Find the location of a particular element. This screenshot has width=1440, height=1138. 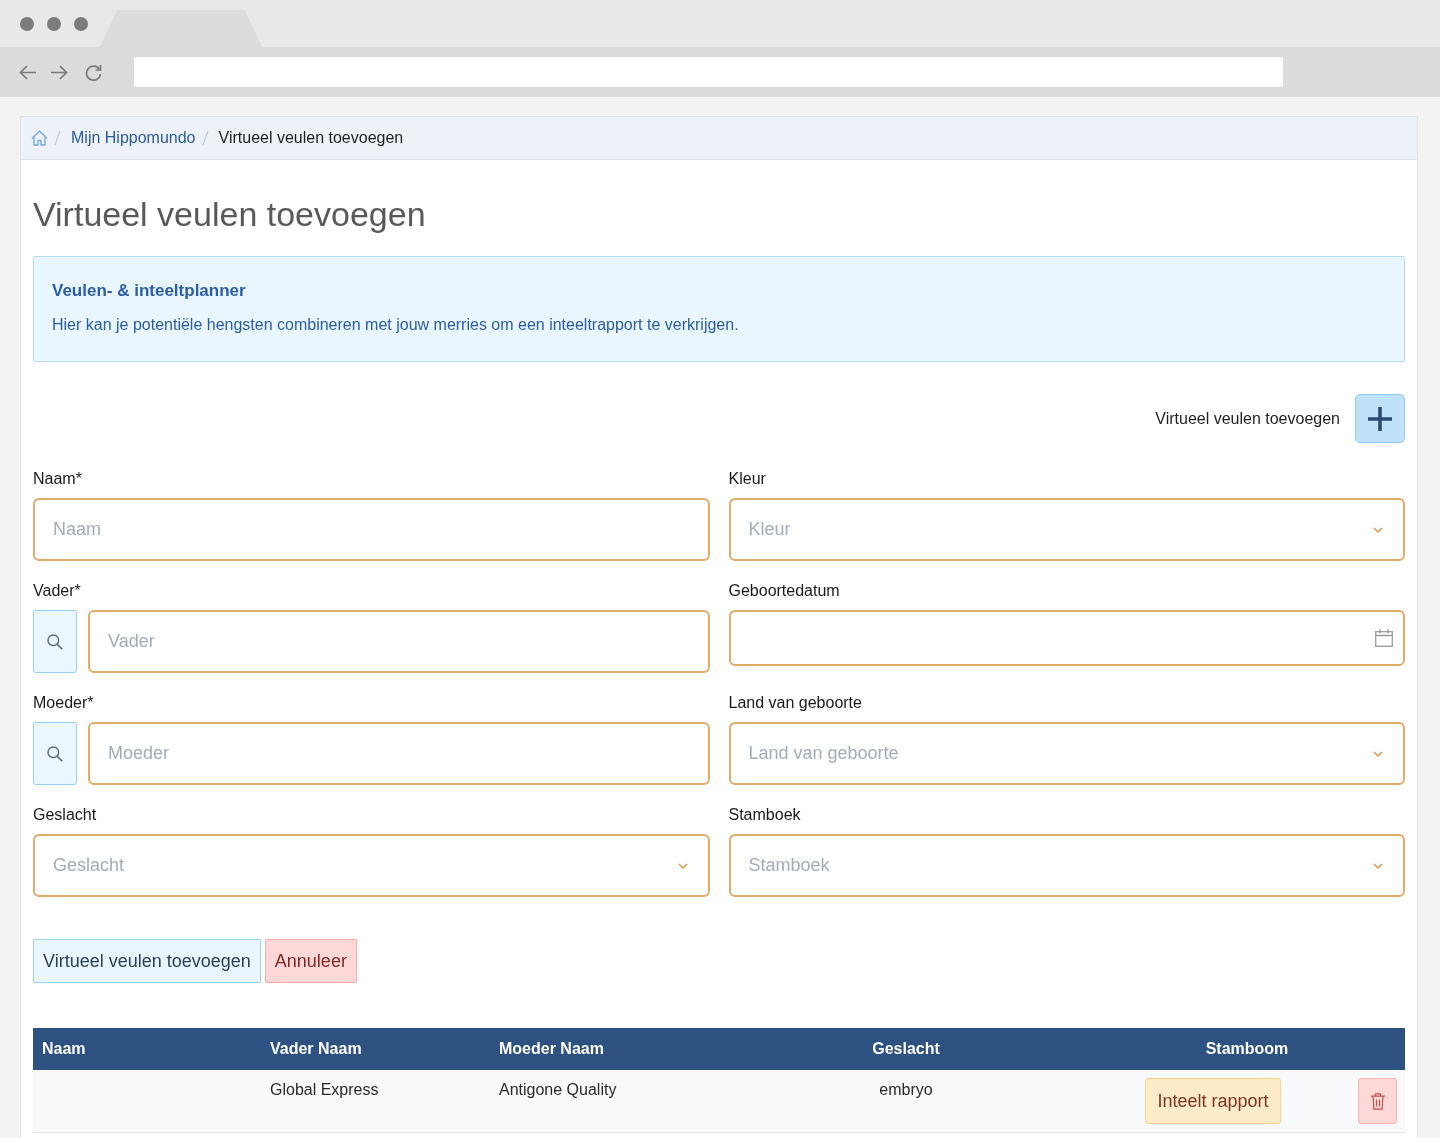

page-title: Virtueel veulen toevoegen is located at coordinates (230, 214).